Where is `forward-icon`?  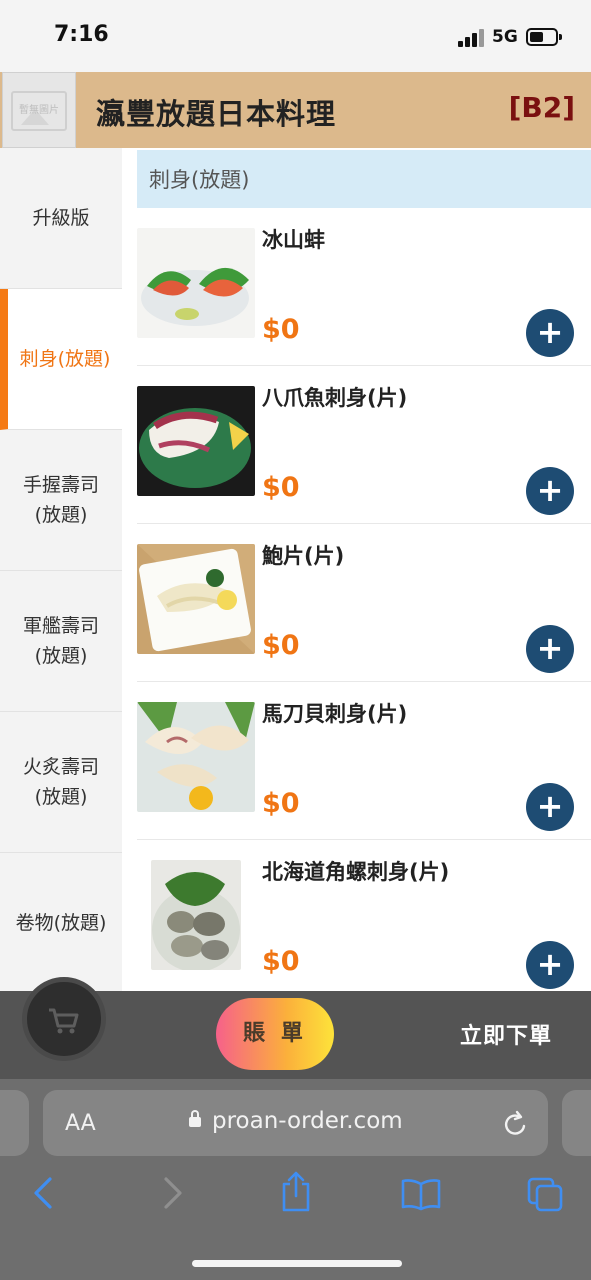 forward-icon is located at coordinates (172, 1193).